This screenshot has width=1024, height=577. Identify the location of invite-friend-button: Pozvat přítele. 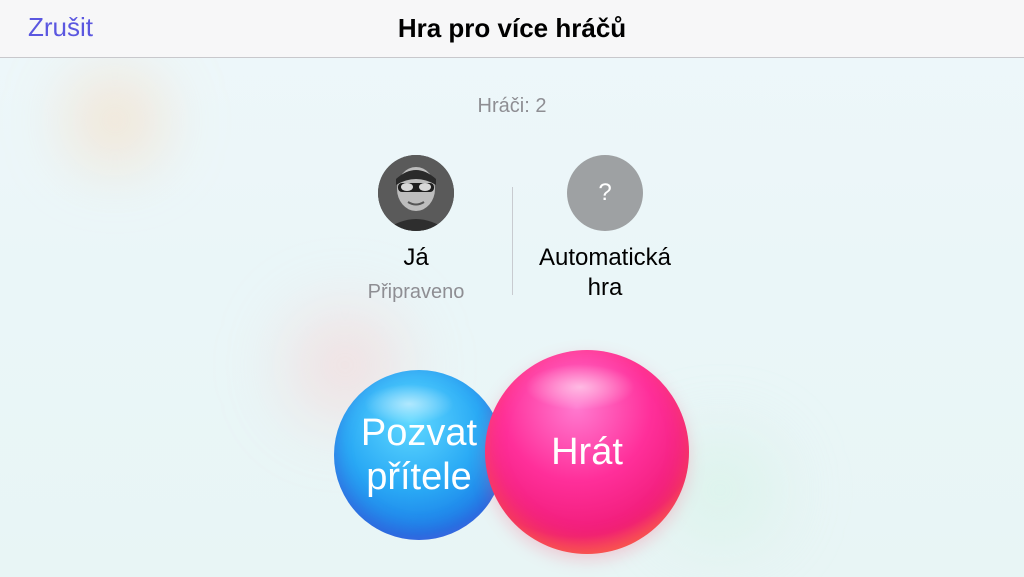
(419, 455).